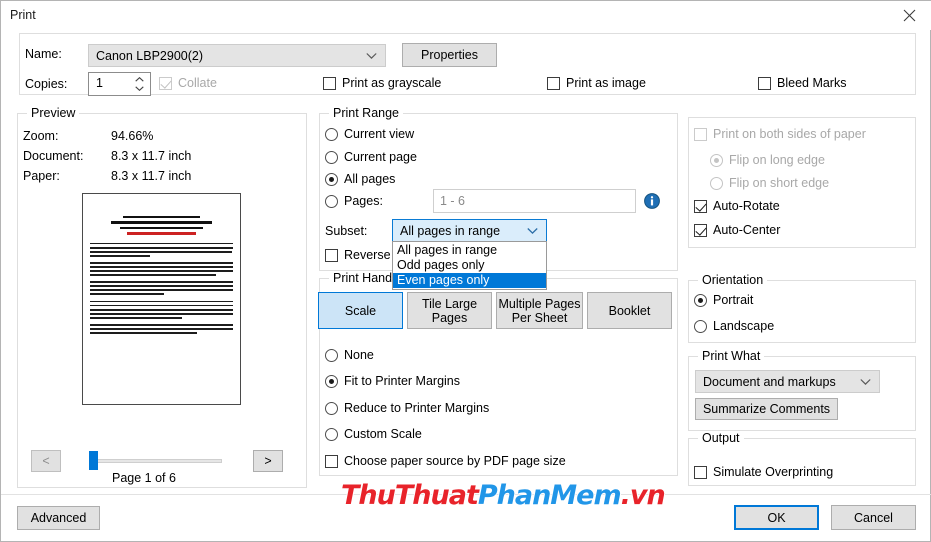 The image size is (931, 542). What do you see at coordinates (382, 83) in the screenshot?
I see `print-as-grayscale-checkbox: Print as grayscale` at bounding box center [382, 83].